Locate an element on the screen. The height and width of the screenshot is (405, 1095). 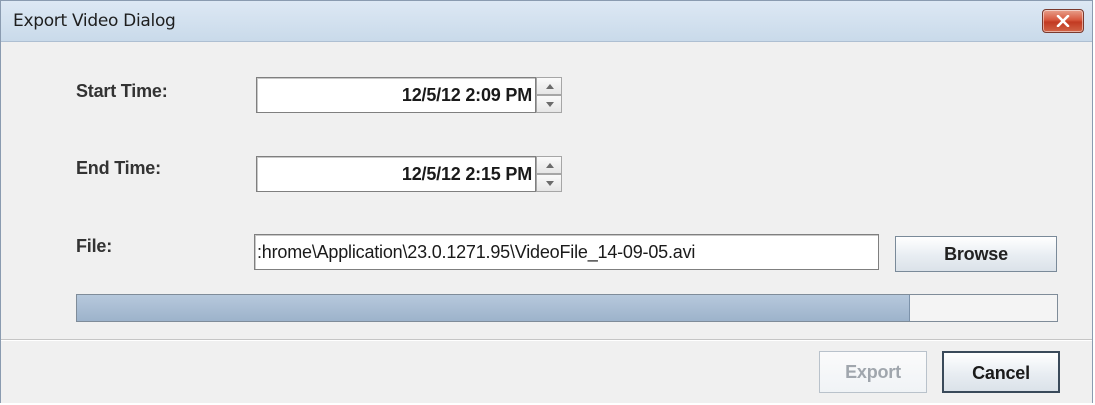
close-button is located at coordinates (1063, 21).